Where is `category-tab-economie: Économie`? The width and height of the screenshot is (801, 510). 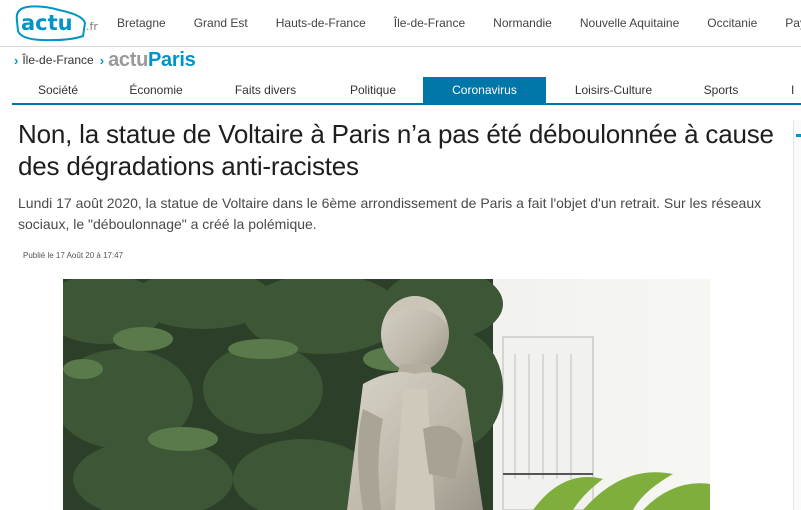
category-tab-economie: Économie is located at coordinates (156, 90).